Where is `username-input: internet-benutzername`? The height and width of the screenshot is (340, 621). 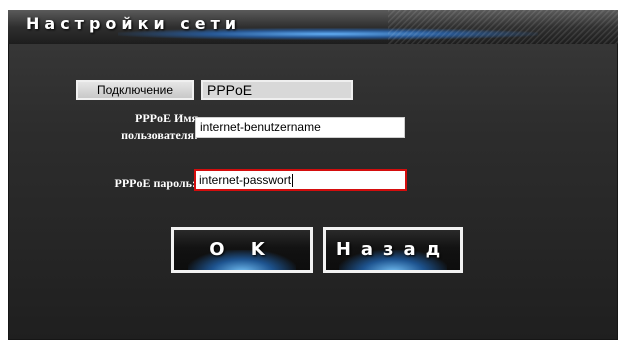
username-input: internet-benutzername is located at coordinates (300, 127).